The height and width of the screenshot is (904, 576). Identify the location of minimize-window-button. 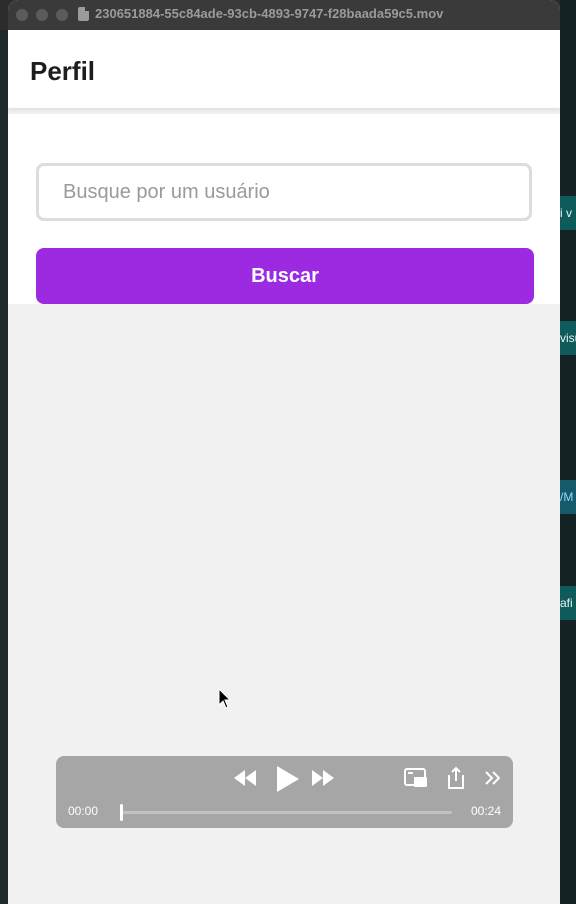
(42, 15).